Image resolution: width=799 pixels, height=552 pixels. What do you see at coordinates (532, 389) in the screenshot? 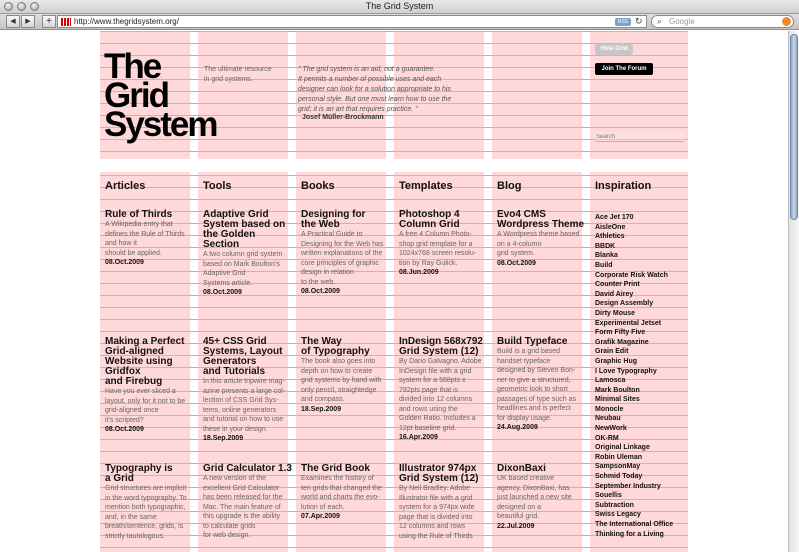
I see `entry-description: geometric look to short` at bounding box center [532, 389].